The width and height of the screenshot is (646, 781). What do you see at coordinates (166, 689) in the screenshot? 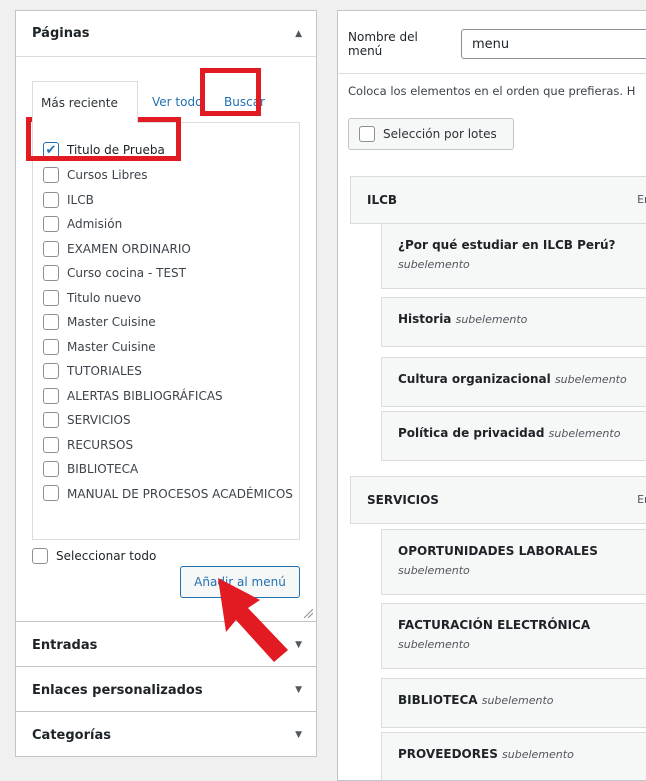
I see `custom-links-box: Enlaces personalizados ▼` at bounding box center [166, 689].